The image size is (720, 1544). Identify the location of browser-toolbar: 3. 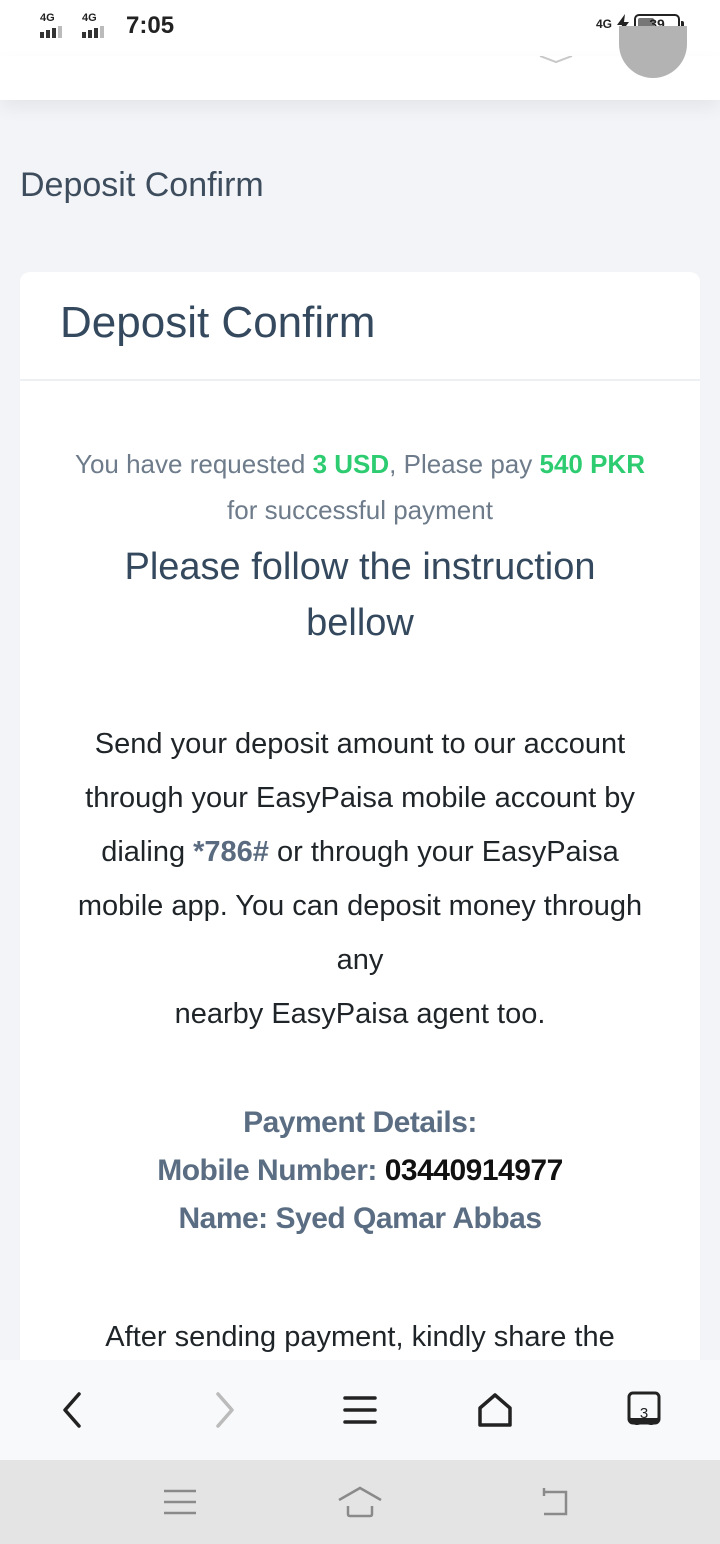
(360, 1410).